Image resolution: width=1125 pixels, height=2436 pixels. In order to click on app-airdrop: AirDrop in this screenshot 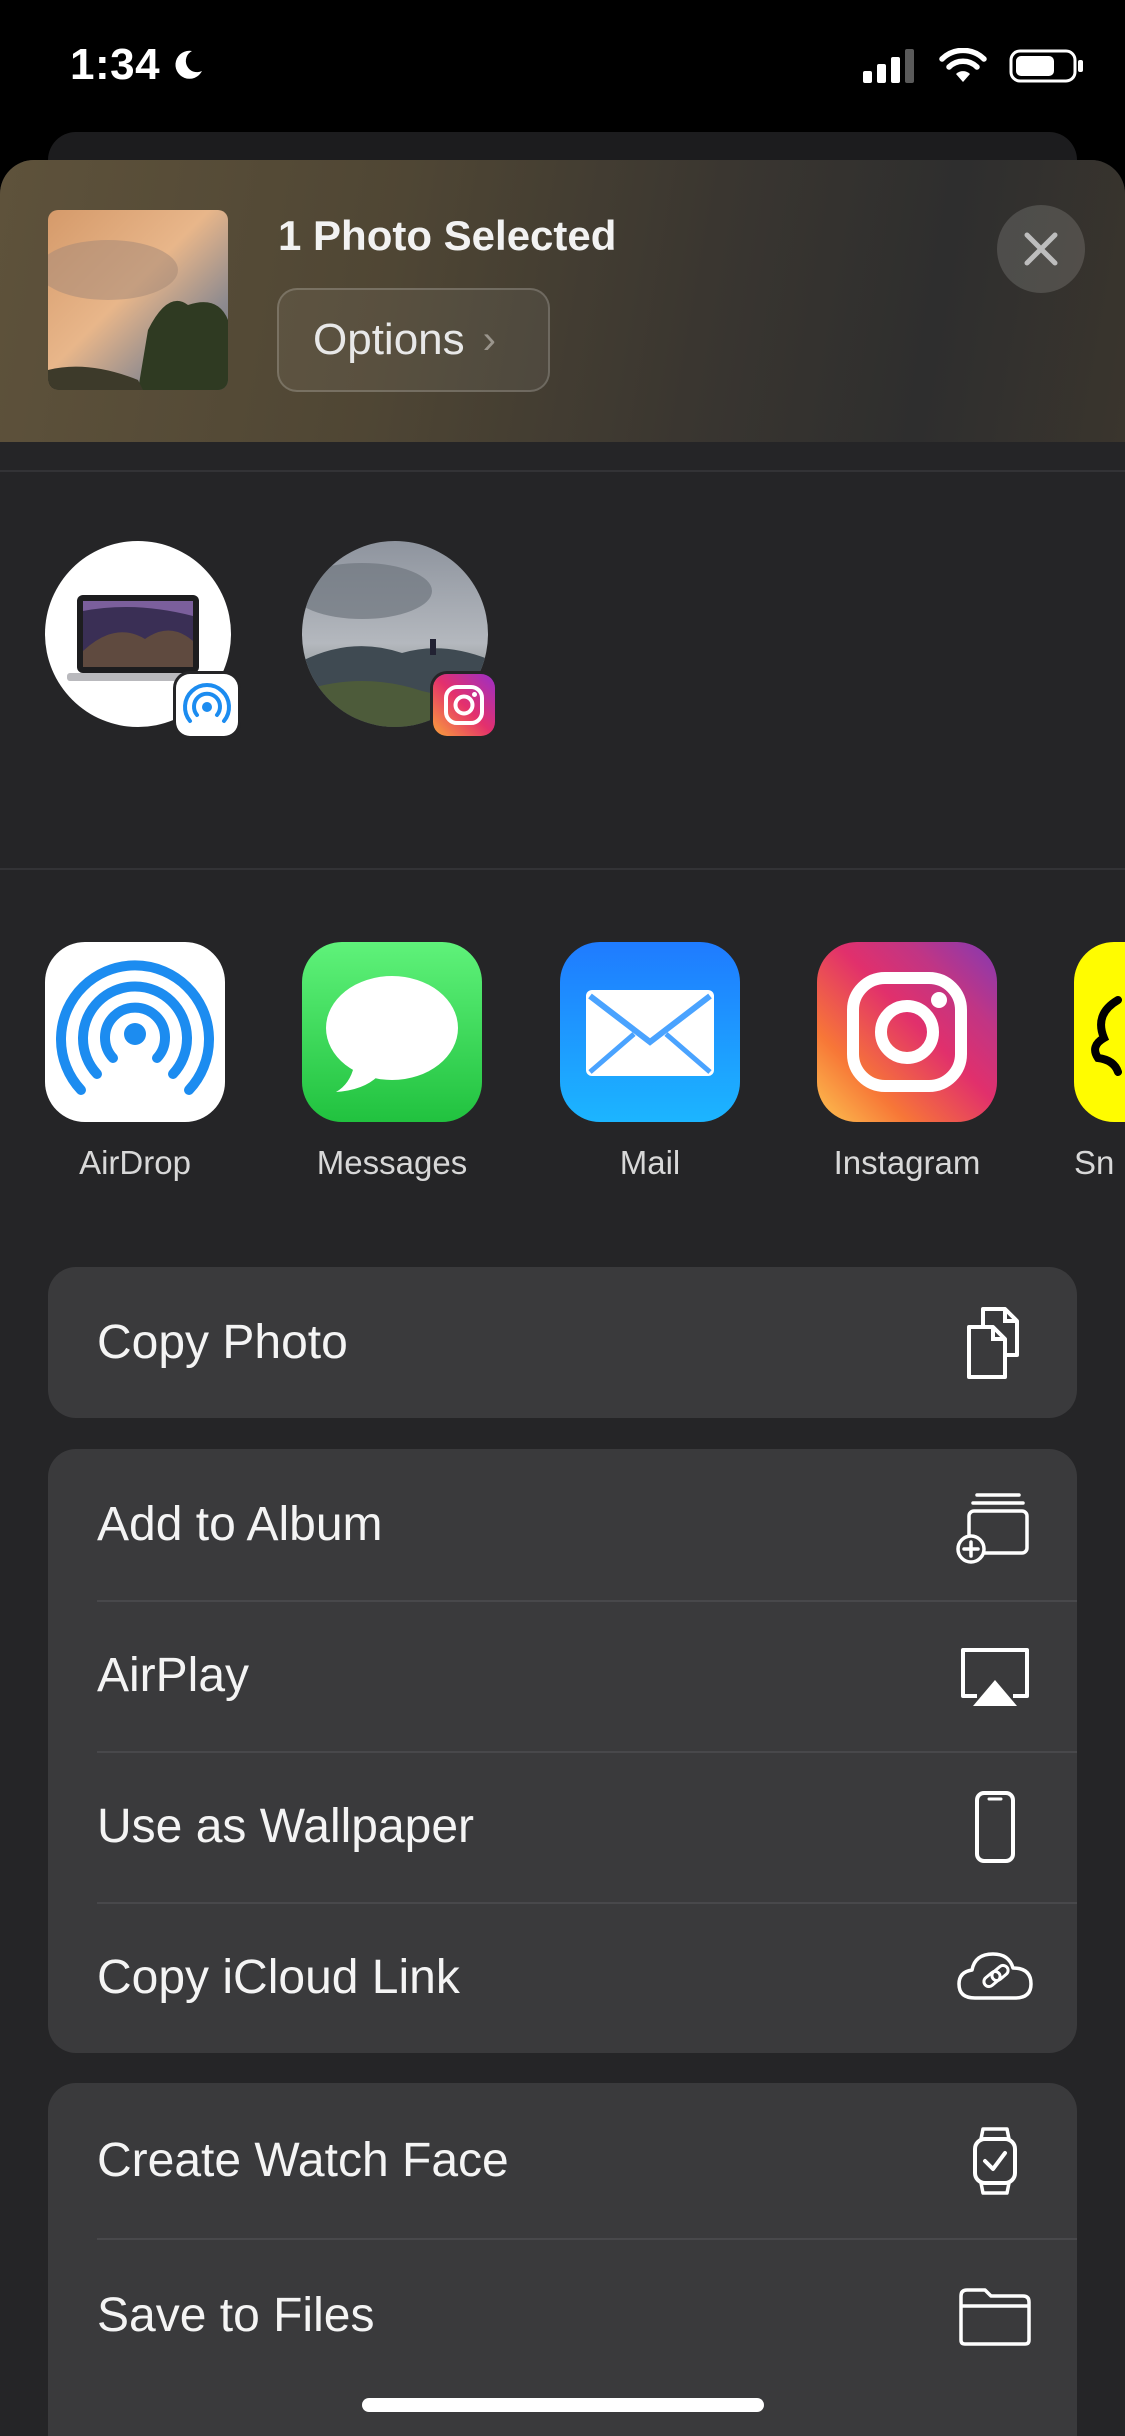, I will do `click(135, 1062)`.